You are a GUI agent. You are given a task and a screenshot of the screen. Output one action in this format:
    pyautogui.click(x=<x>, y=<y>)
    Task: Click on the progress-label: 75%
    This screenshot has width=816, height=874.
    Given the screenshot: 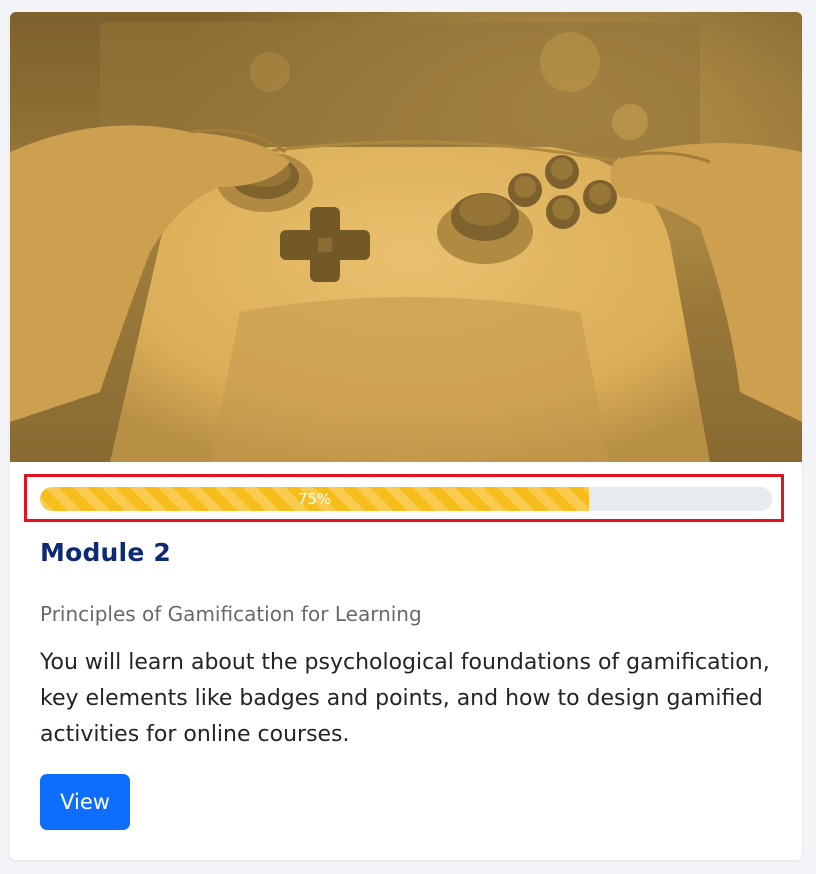 What is the action you would take?
    pyautogui.click(x=314, y=499)
    